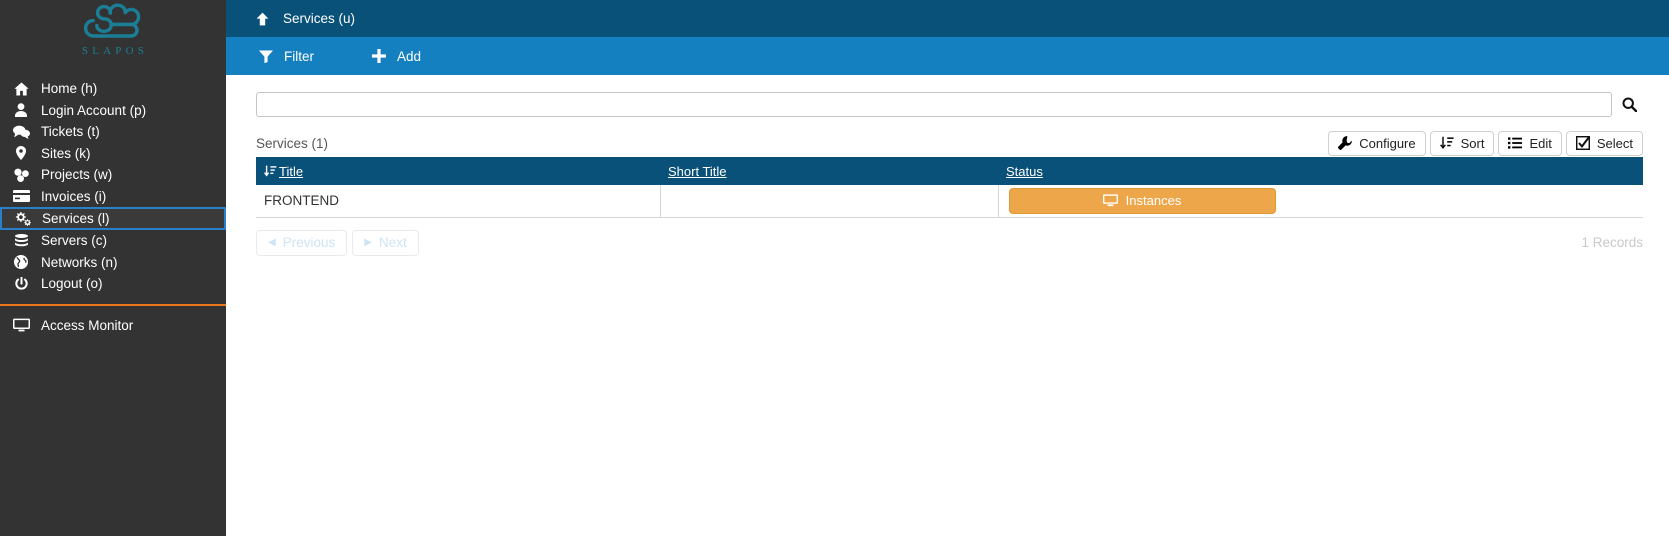  I want to click on sidebar-item-label: Servers (c), so click(74, 241).